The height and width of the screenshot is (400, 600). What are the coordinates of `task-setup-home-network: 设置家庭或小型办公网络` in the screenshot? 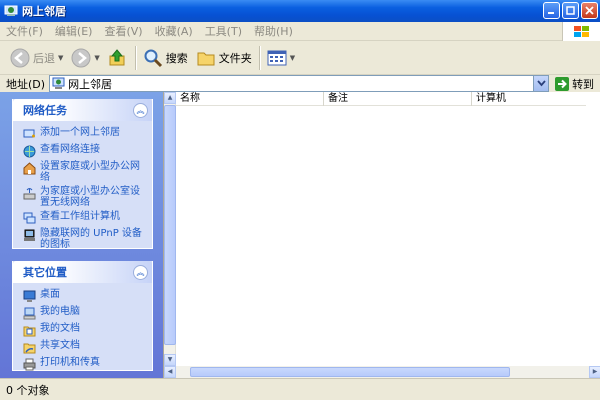 It's located at (84, 172).